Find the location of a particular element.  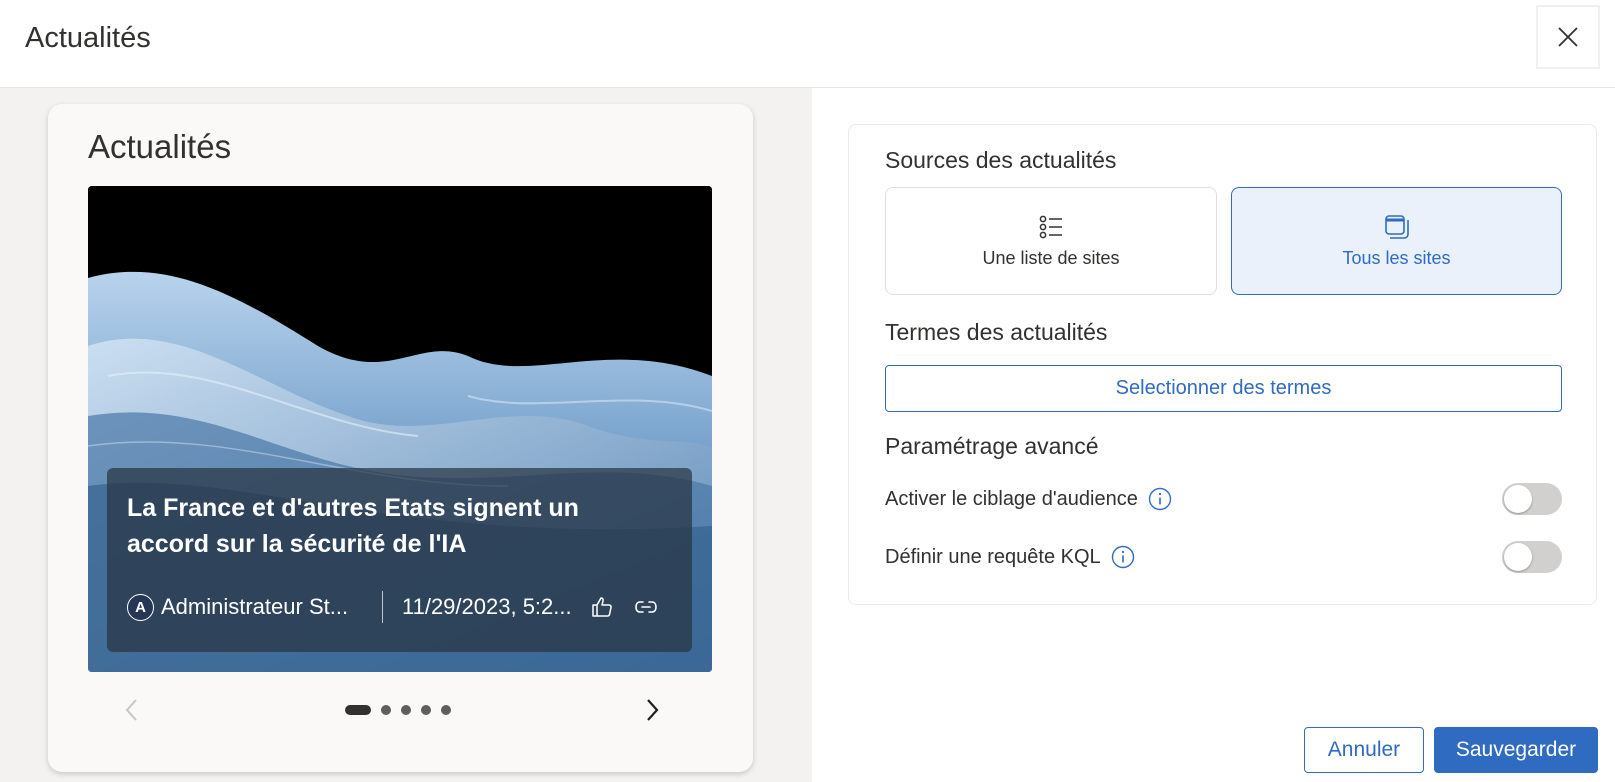

thumbs-up-icon is located at coordinates (602, 607).